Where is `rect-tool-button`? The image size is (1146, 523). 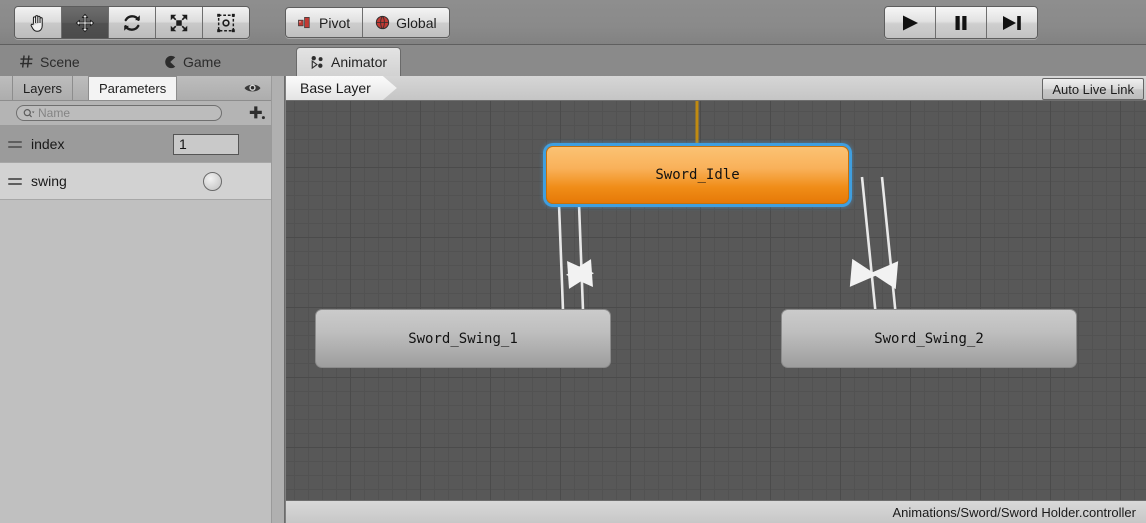
rect-tool-button is located at coordinates (226, 22).